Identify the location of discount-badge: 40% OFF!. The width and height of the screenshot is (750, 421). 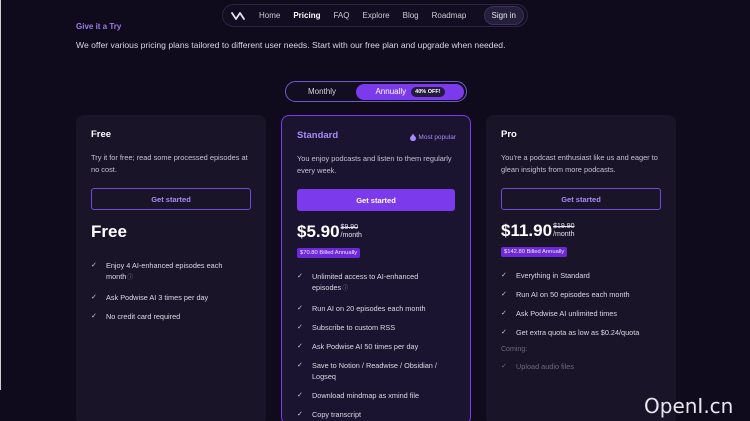
(428, 91).